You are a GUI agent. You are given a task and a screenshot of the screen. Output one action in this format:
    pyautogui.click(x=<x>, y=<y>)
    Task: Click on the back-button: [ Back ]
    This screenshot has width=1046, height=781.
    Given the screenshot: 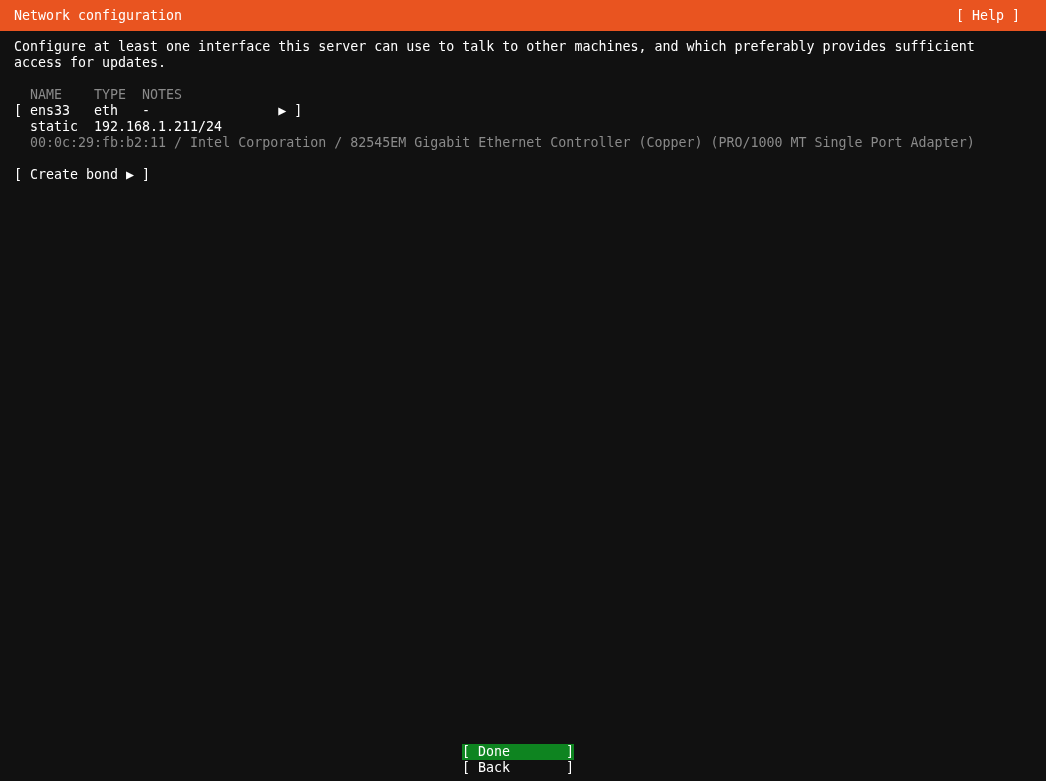 What is the action you would take?
    pyautogui.click(x=518, y=768)
    